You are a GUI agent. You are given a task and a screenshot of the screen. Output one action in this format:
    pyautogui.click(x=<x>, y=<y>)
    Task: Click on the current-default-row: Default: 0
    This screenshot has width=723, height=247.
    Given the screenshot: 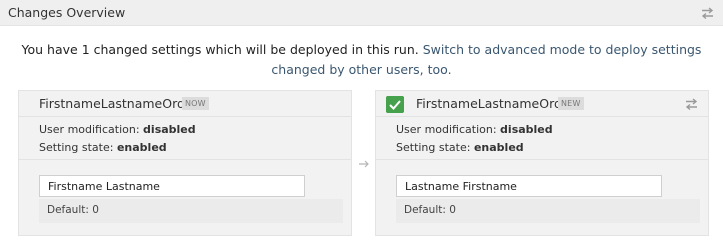 What is the action you would take?
    pyautogui.click(x=191, y=211)
    